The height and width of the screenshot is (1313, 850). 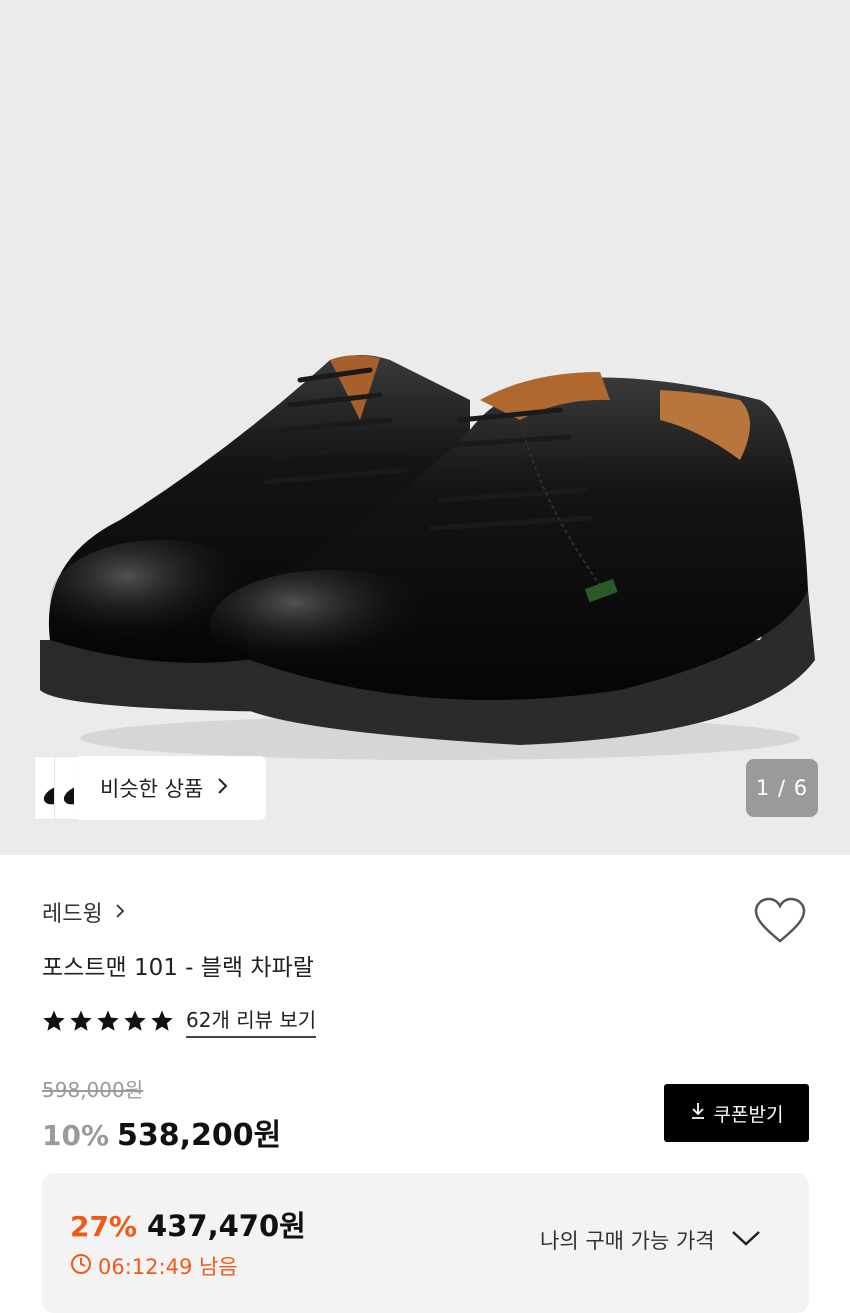 What do you see at coordinates (782, 788) in the screenshot?
I see `image-counter: 1 / 6` at bounding box center [782, 788].